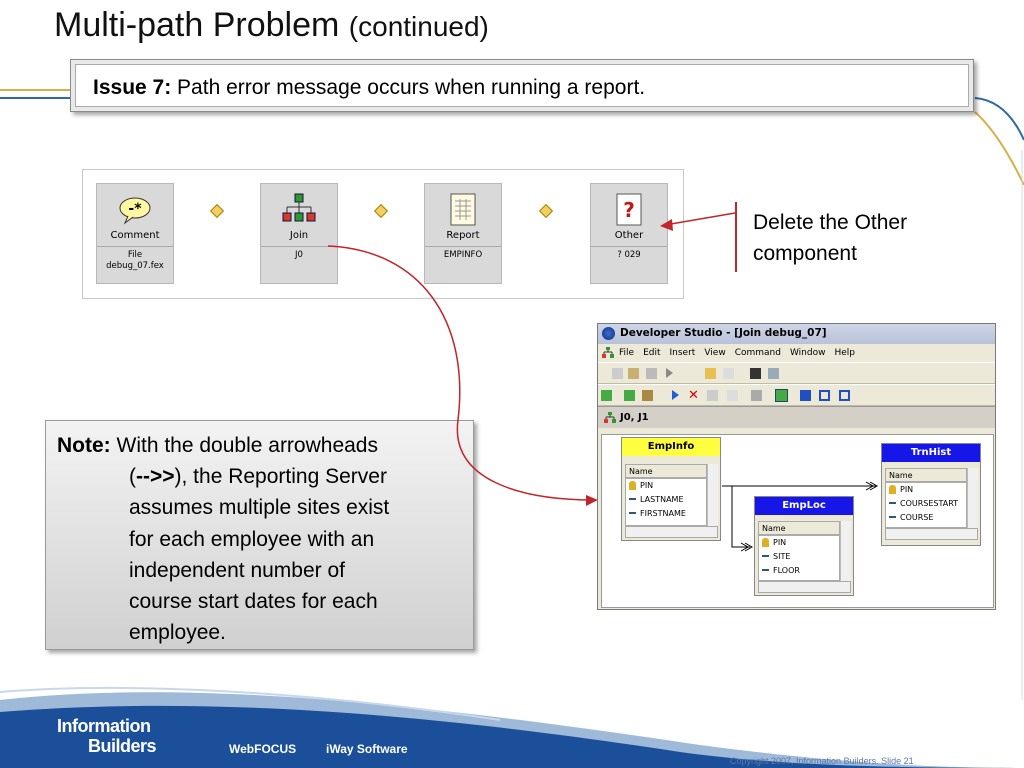 Image resolution: width=1024 pixels, height=768 pixels. What do you see at coordinates (132, 87) in the screenshot?
I see `issue-label: Issue 7:` at bounding box center [132, 87].